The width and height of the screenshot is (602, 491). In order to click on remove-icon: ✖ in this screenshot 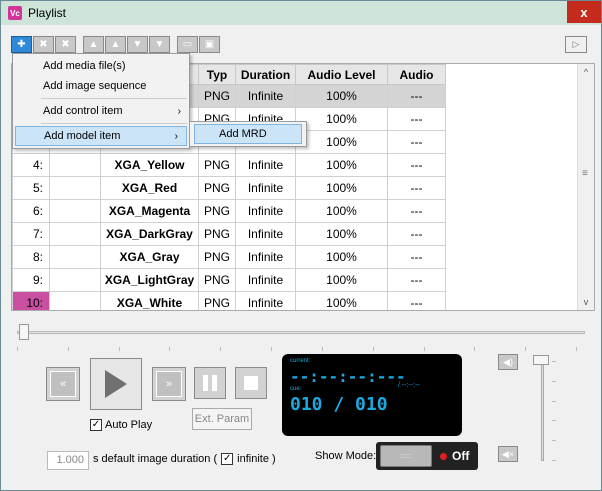, I will do `click(43, 44)`.